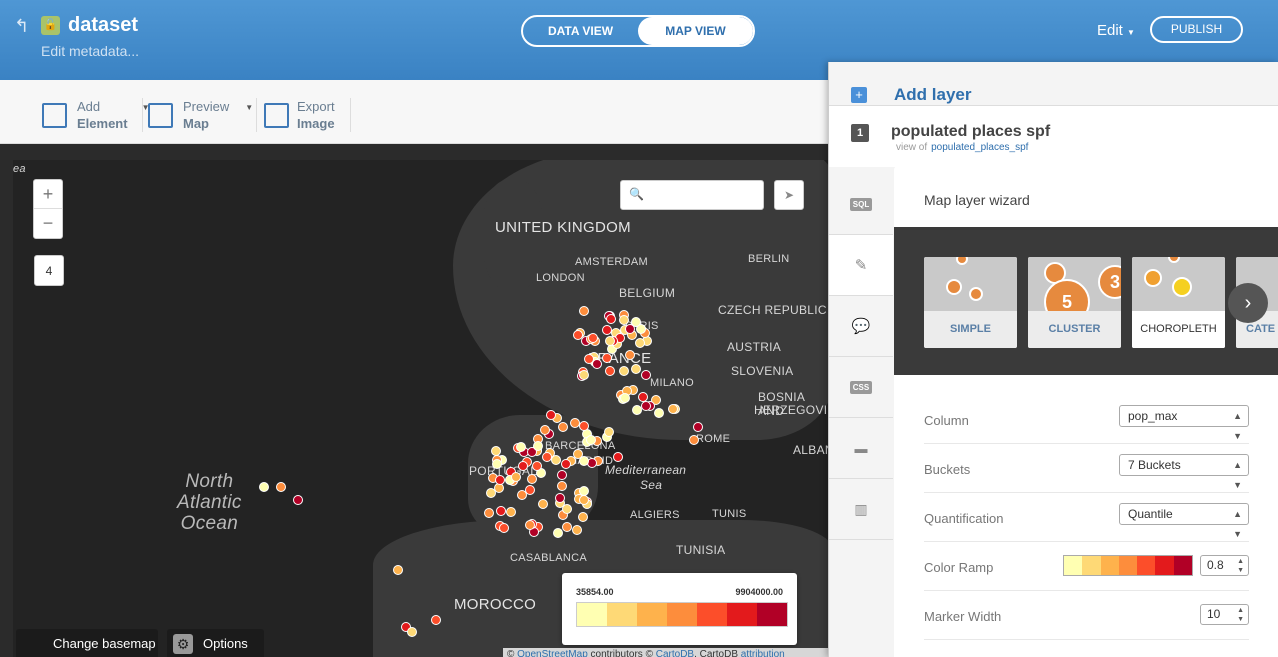  Describe the element at coordinates (50, 25) in the screenshot. I see `lock-icon: 🔓` at that location.